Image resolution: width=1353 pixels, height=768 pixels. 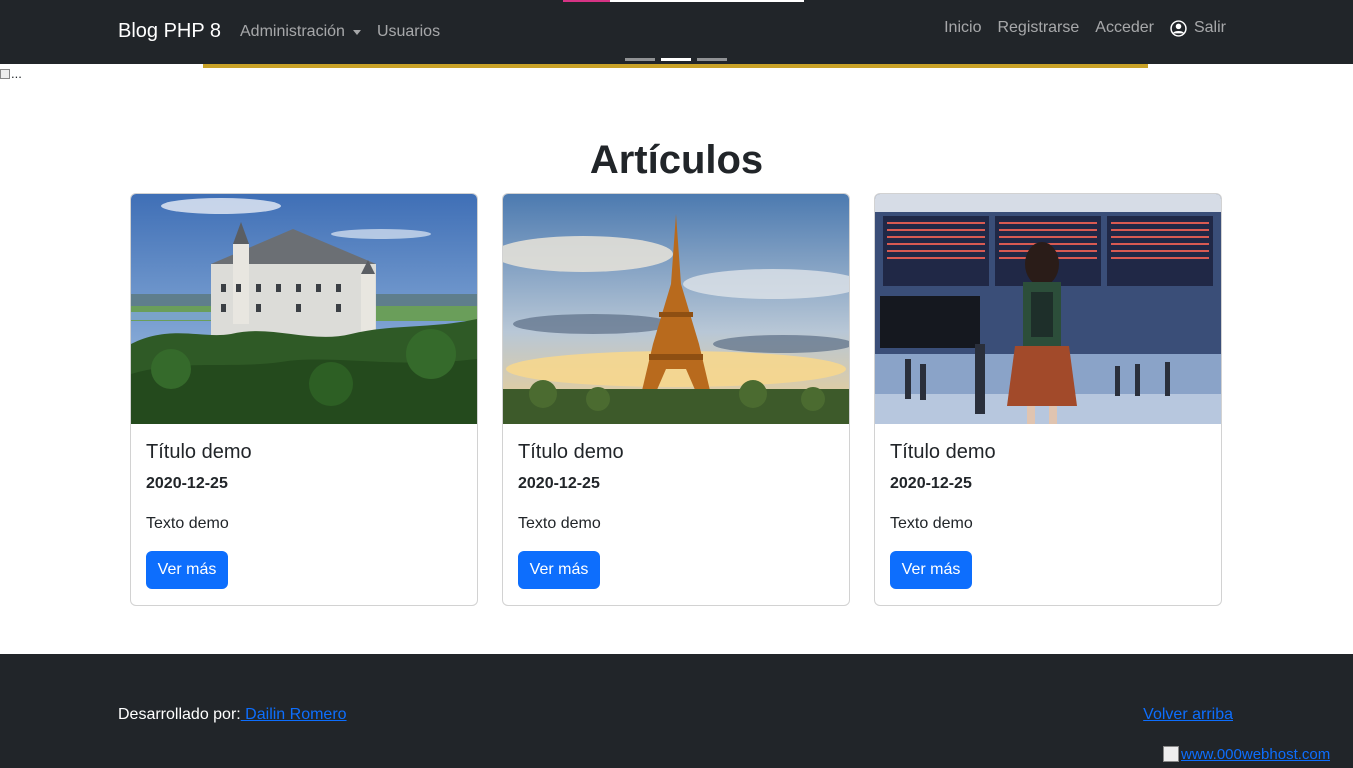 I want to click on nav-item-inicio: Inicio, so click(x=962, y=28).